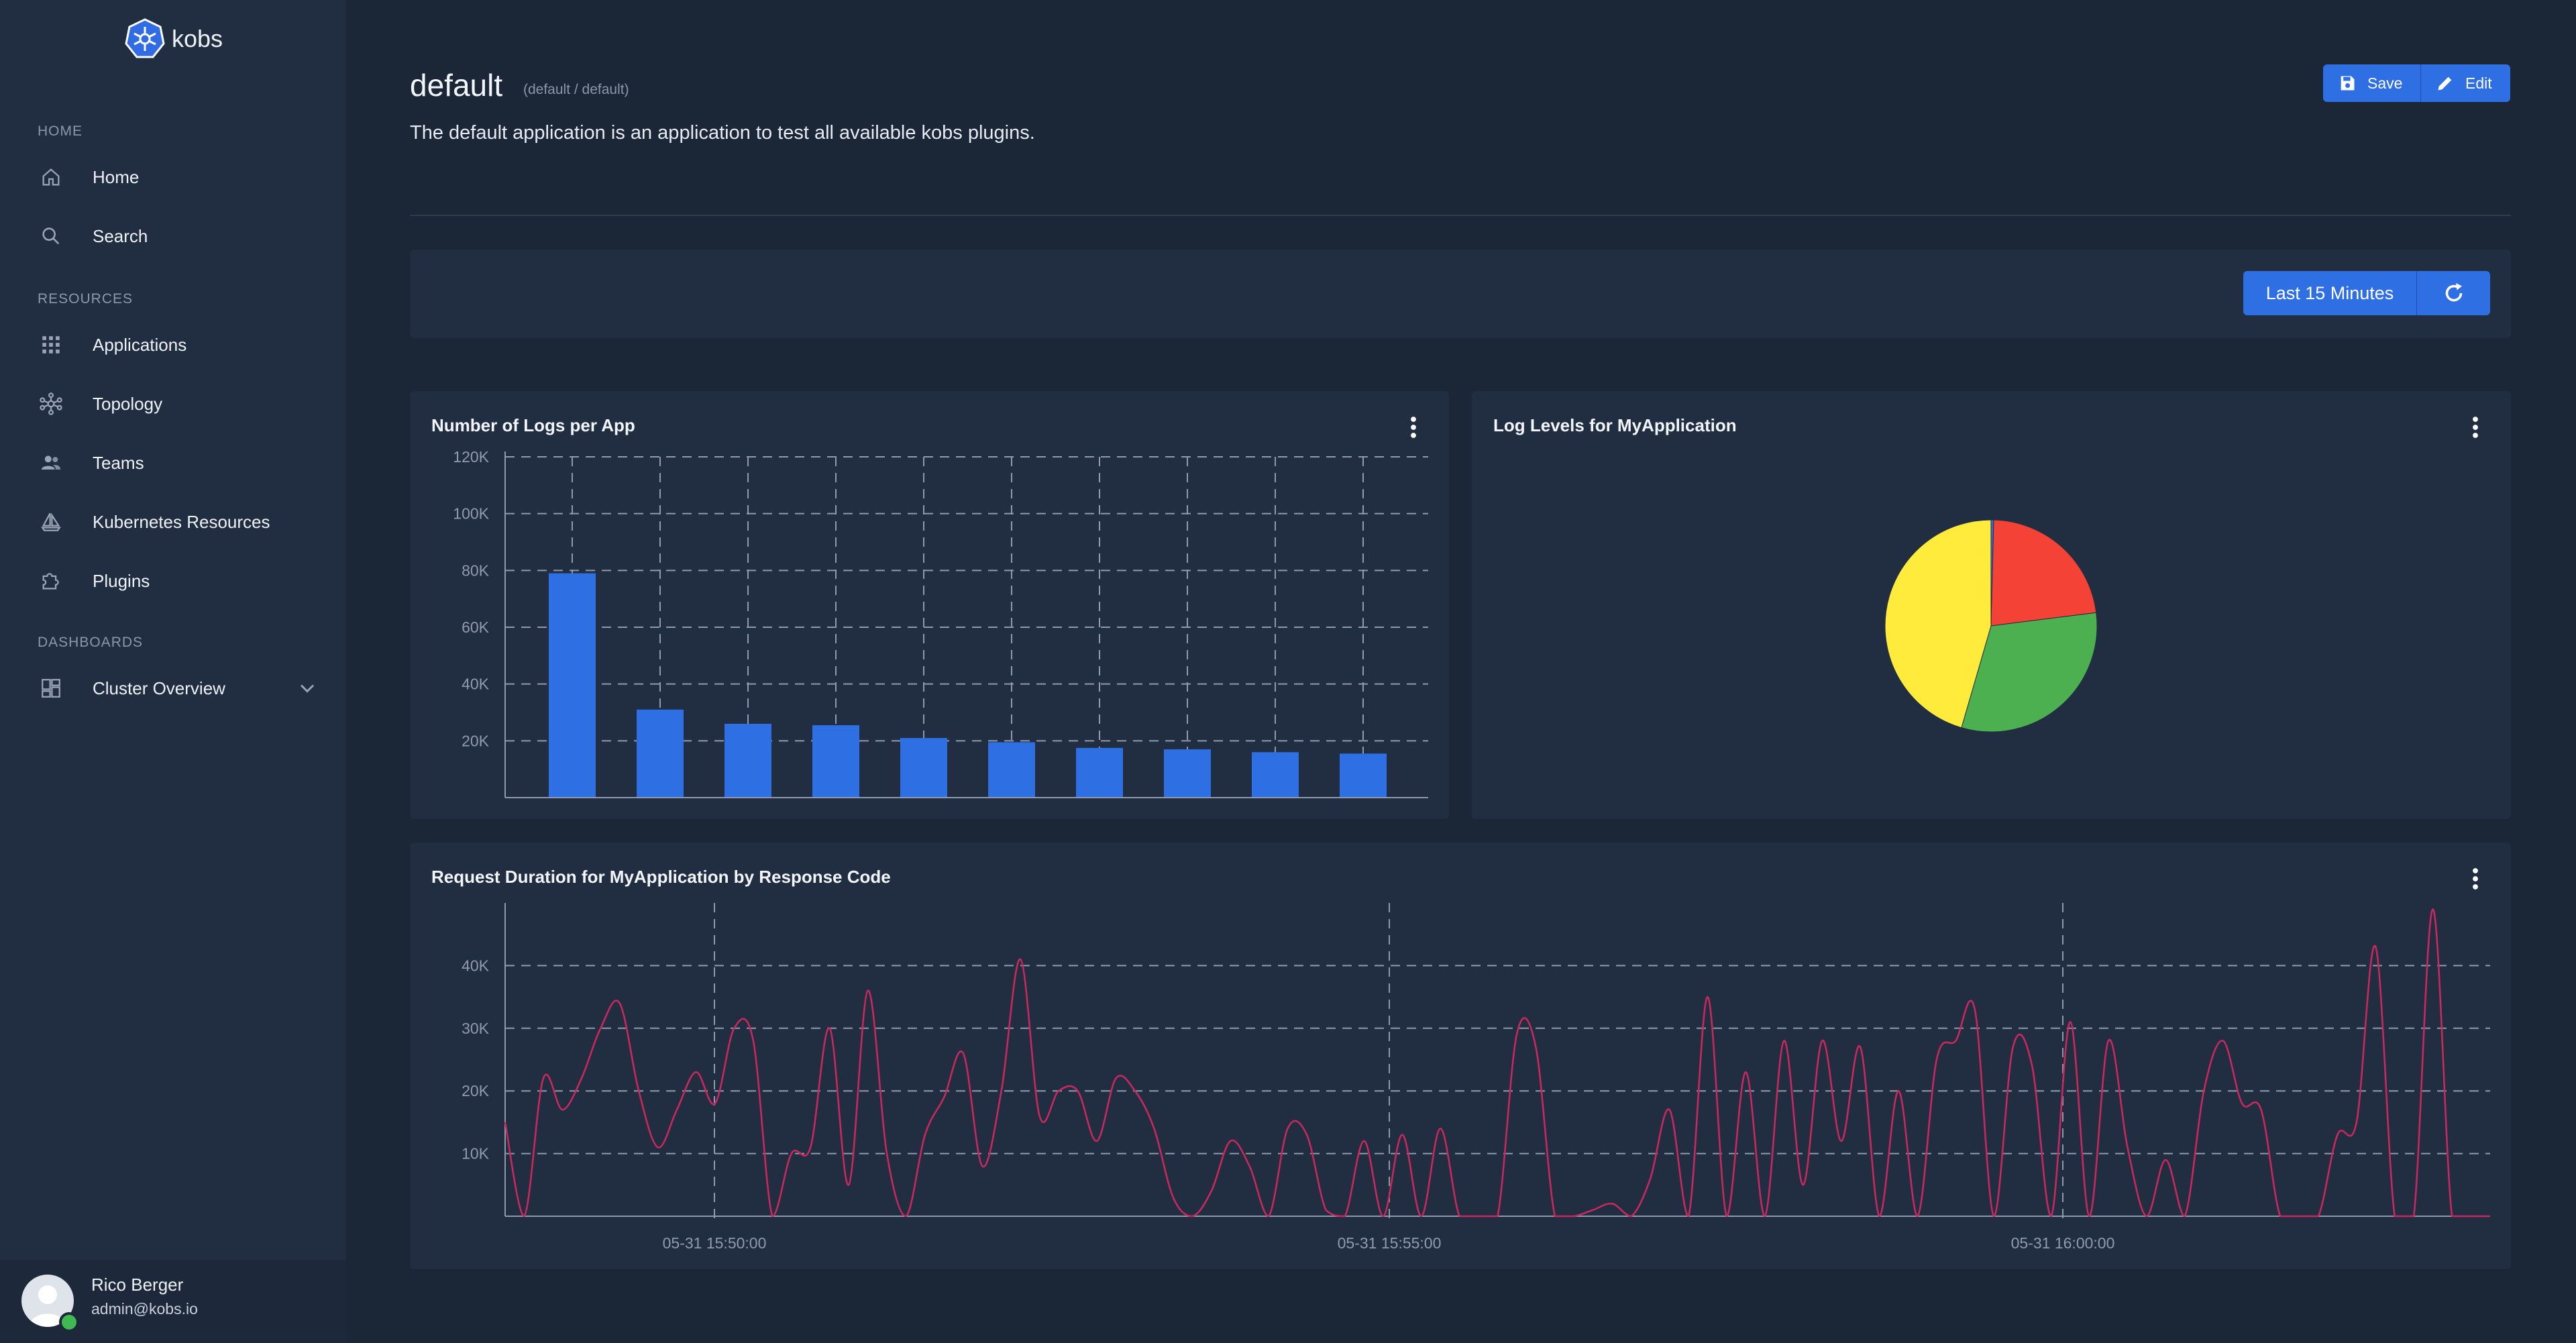 This screenshot has width=2576, height=1343. Describe the element at coordinates (51, 521) in the screenshot. I see `sailboat-icon` at that location.